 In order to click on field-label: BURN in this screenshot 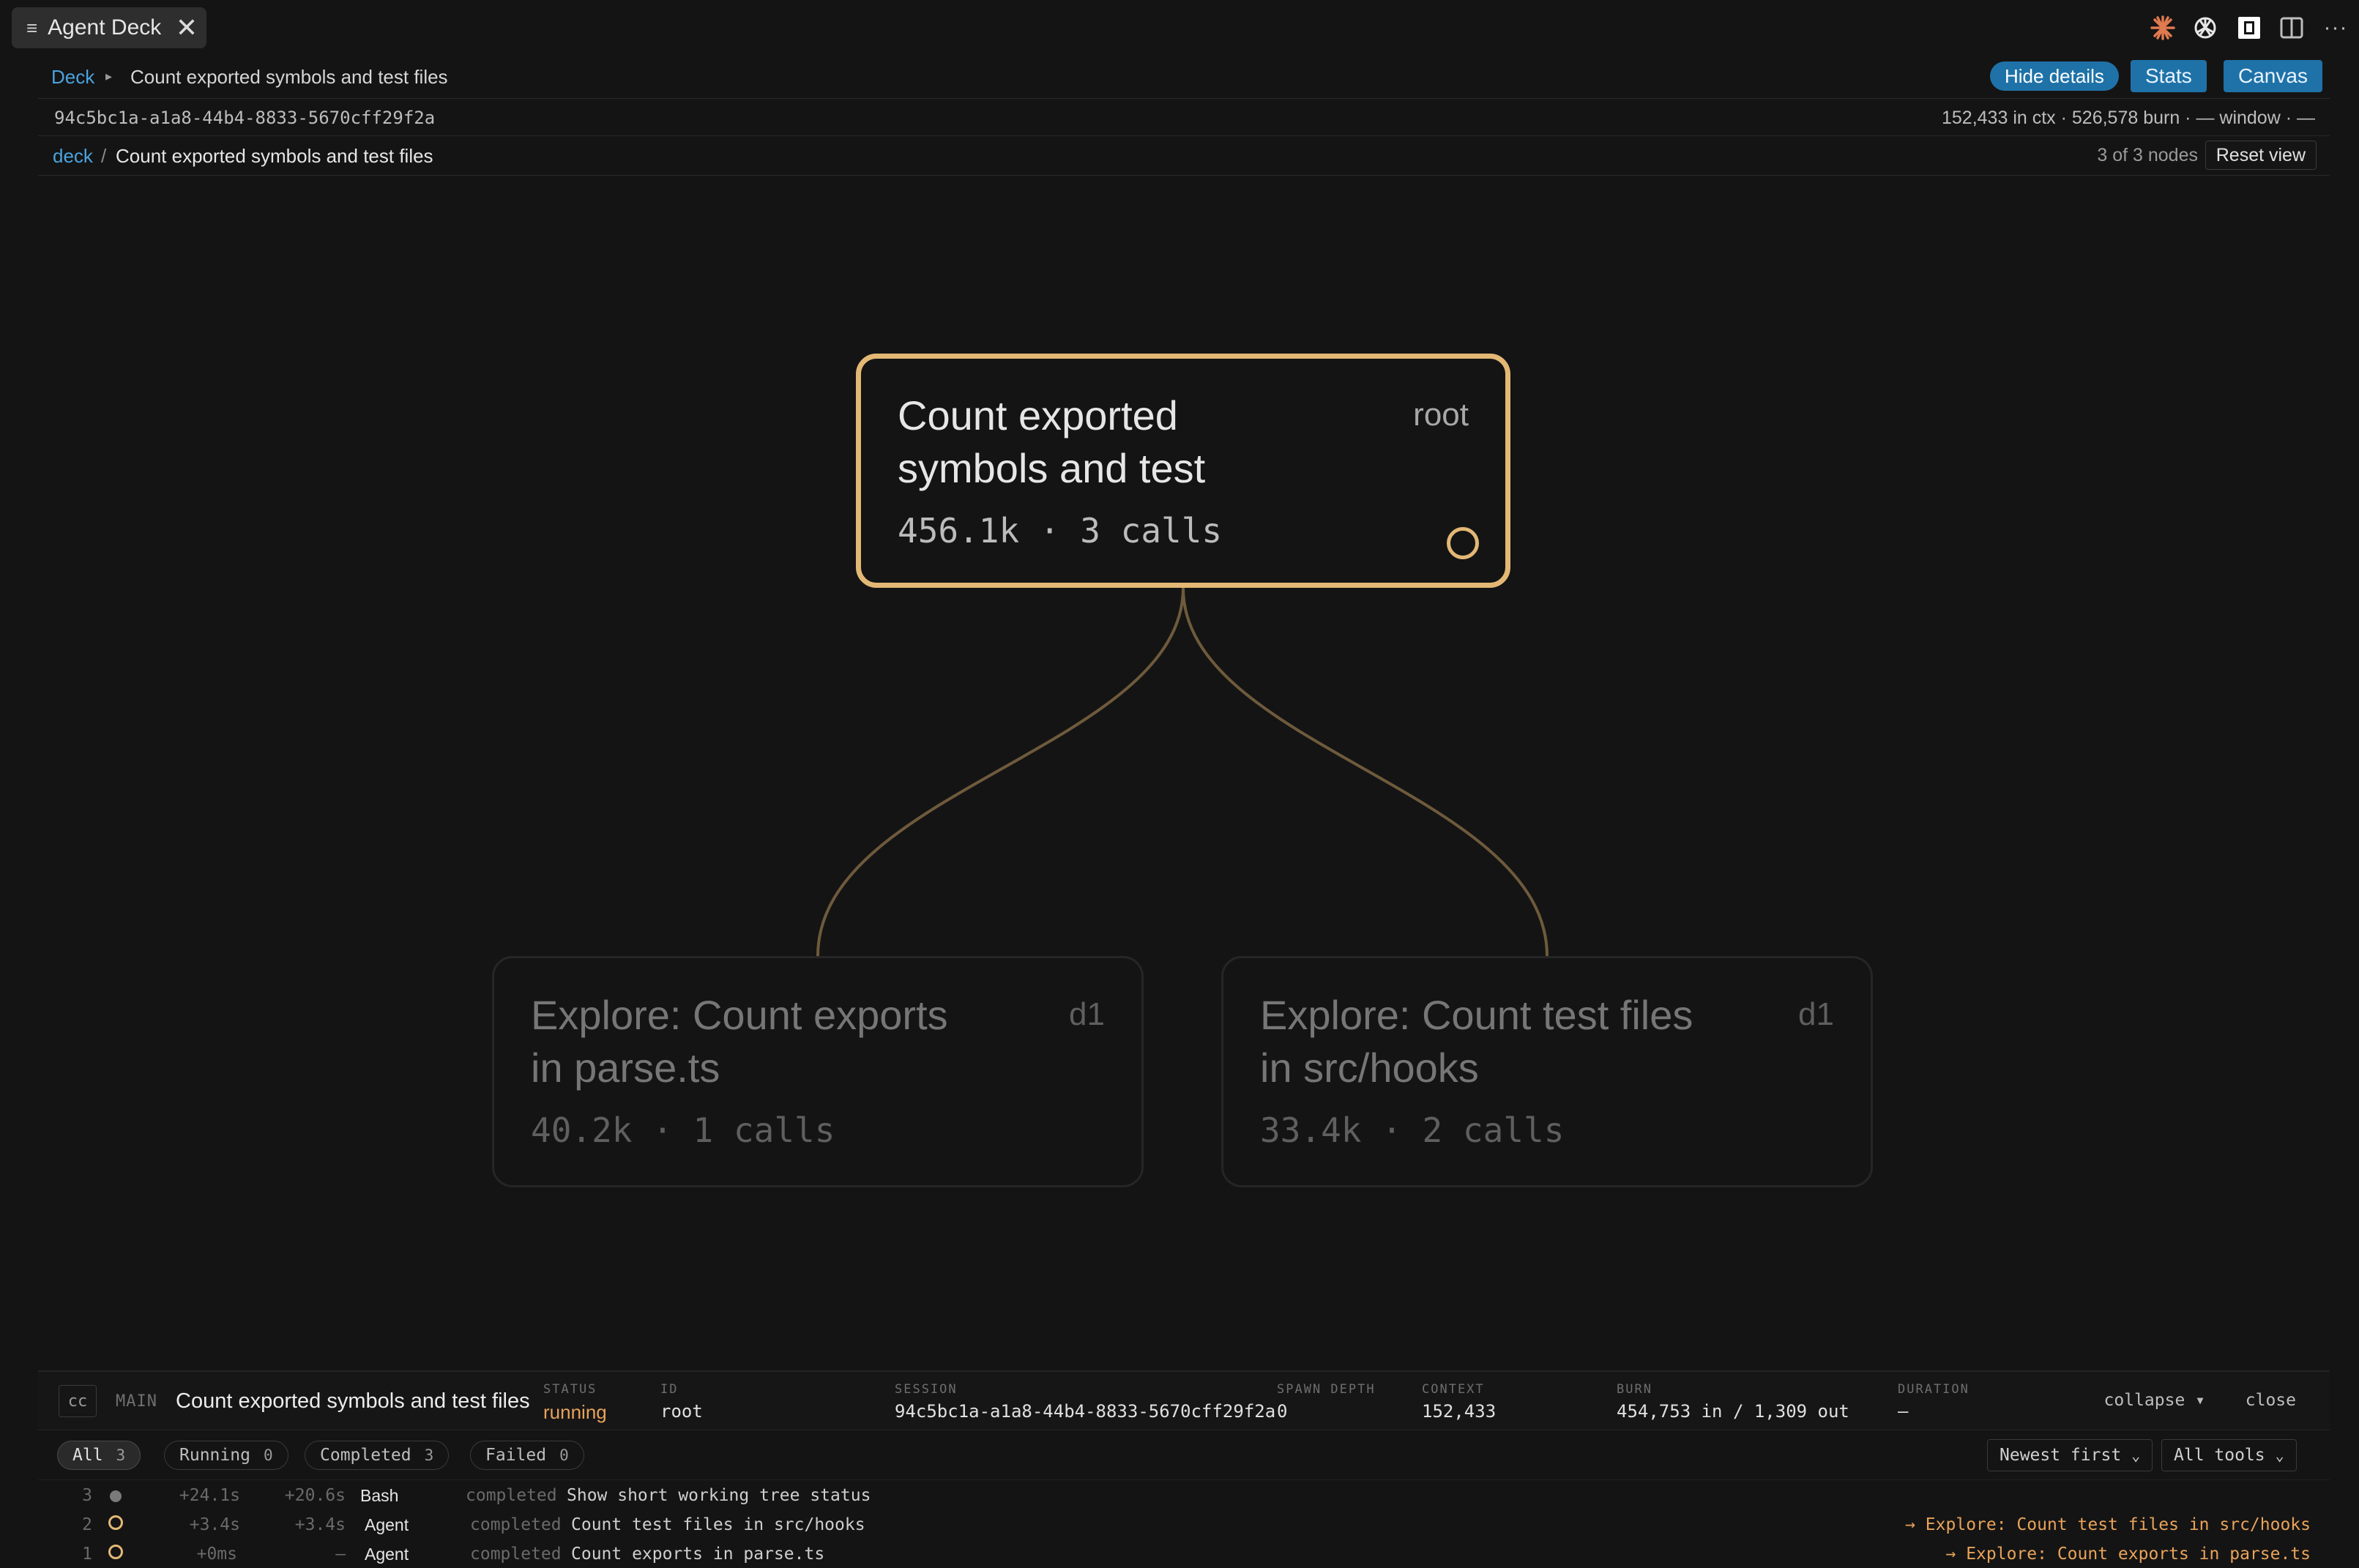, I will do `click(1634, 1389)`.